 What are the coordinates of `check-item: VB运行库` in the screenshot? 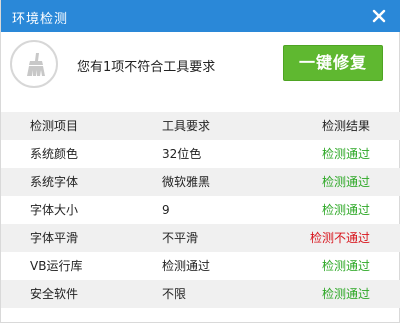 It's located at (56, 266).